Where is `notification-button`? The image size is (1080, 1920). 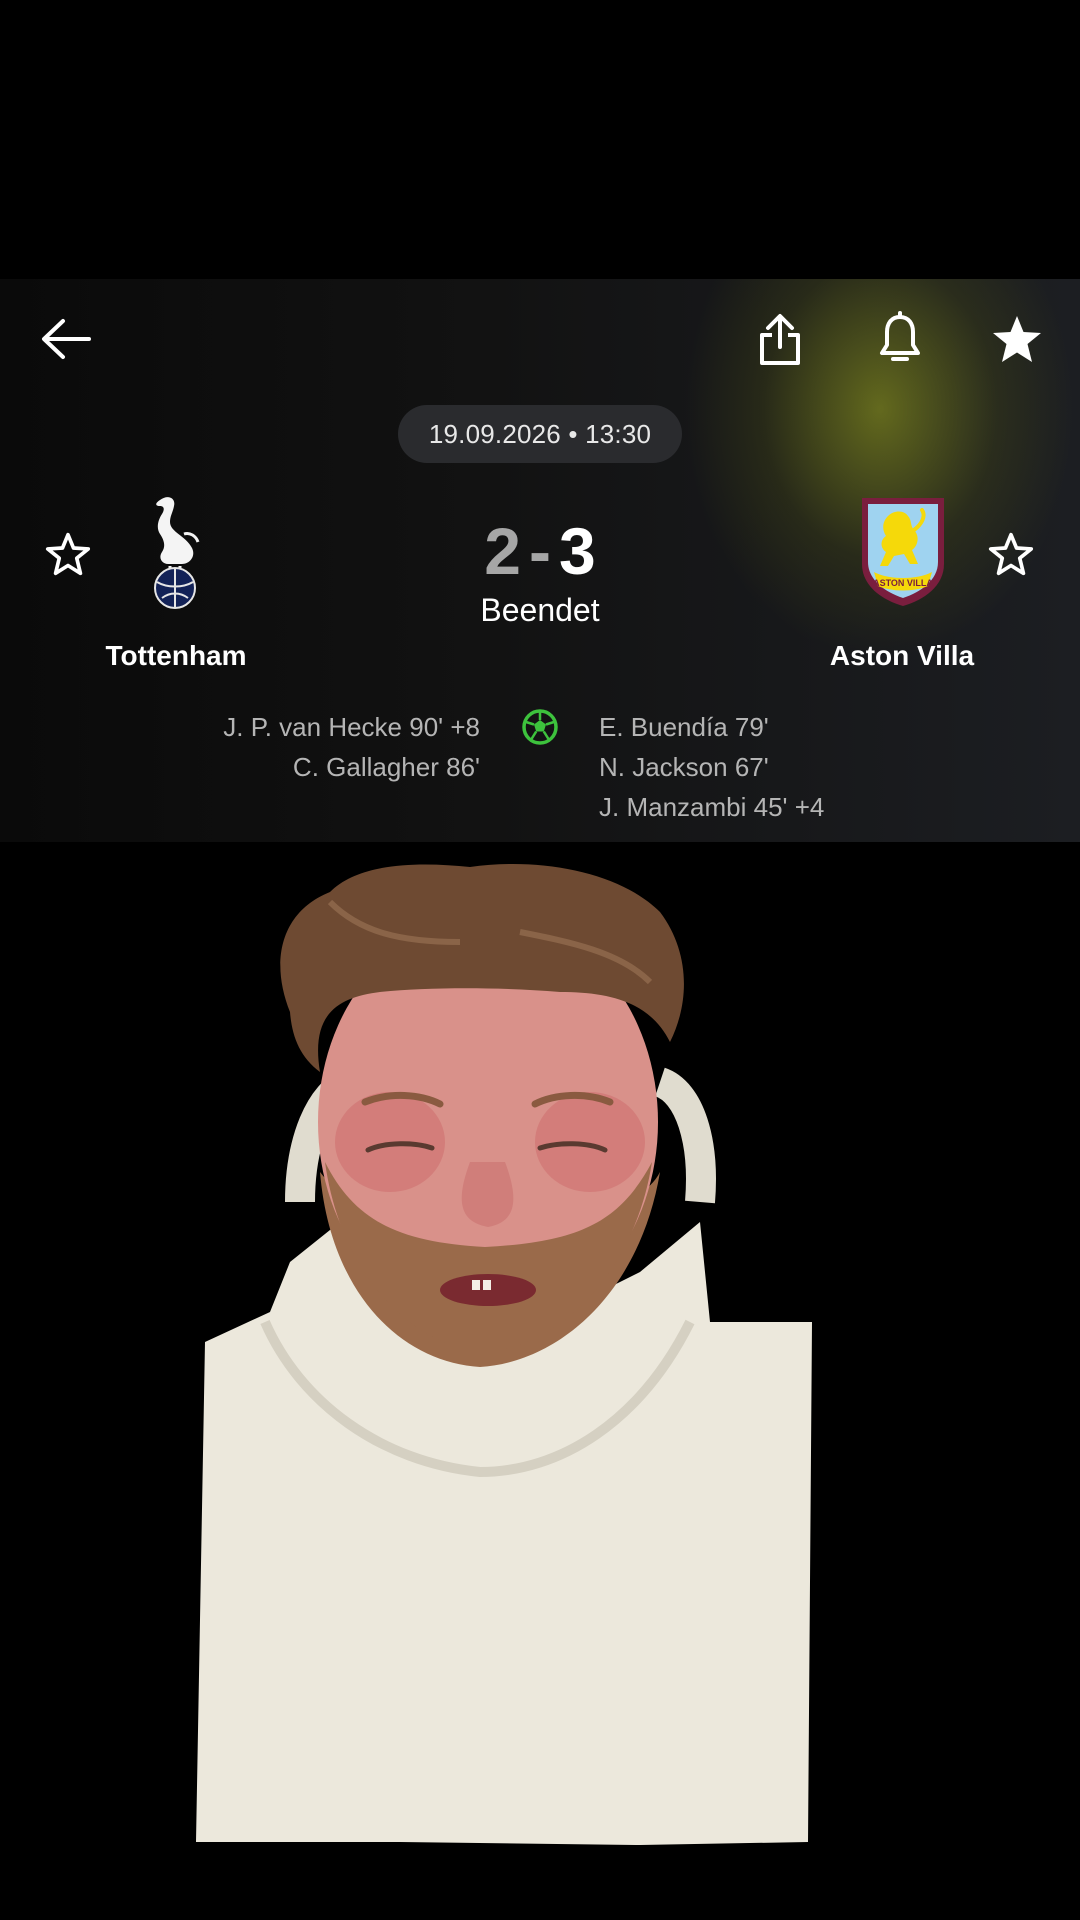
notification-button is located at coordinates (900, 339).